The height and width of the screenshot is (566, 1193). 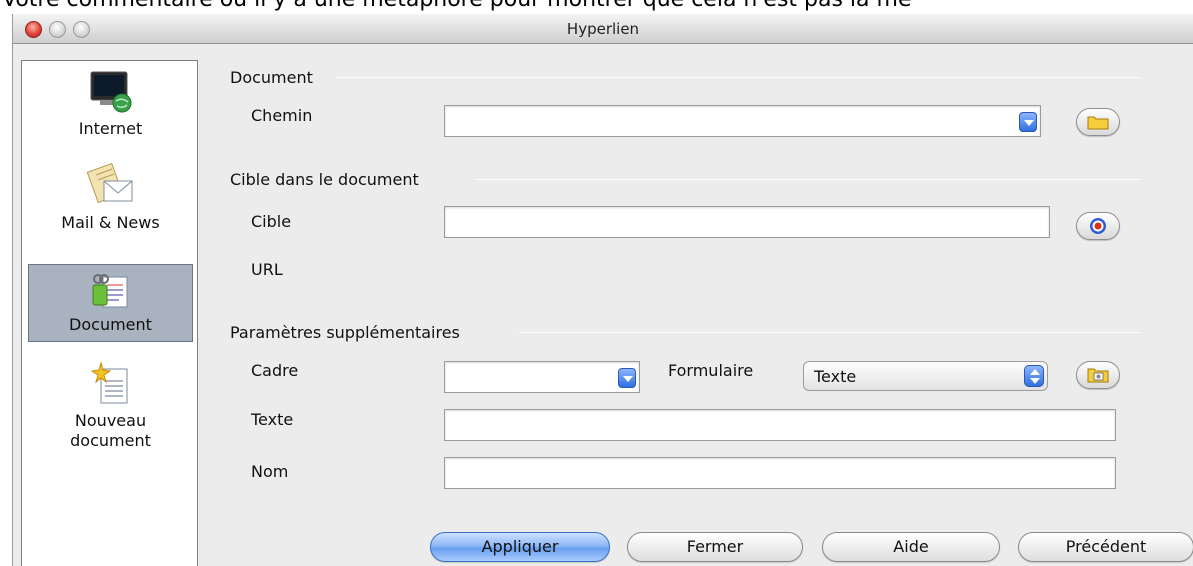 What do you see at coordinates (110, 324) in the screenshot?
I see `sidebar-item-label: Document` at bounding box center [110, 324].